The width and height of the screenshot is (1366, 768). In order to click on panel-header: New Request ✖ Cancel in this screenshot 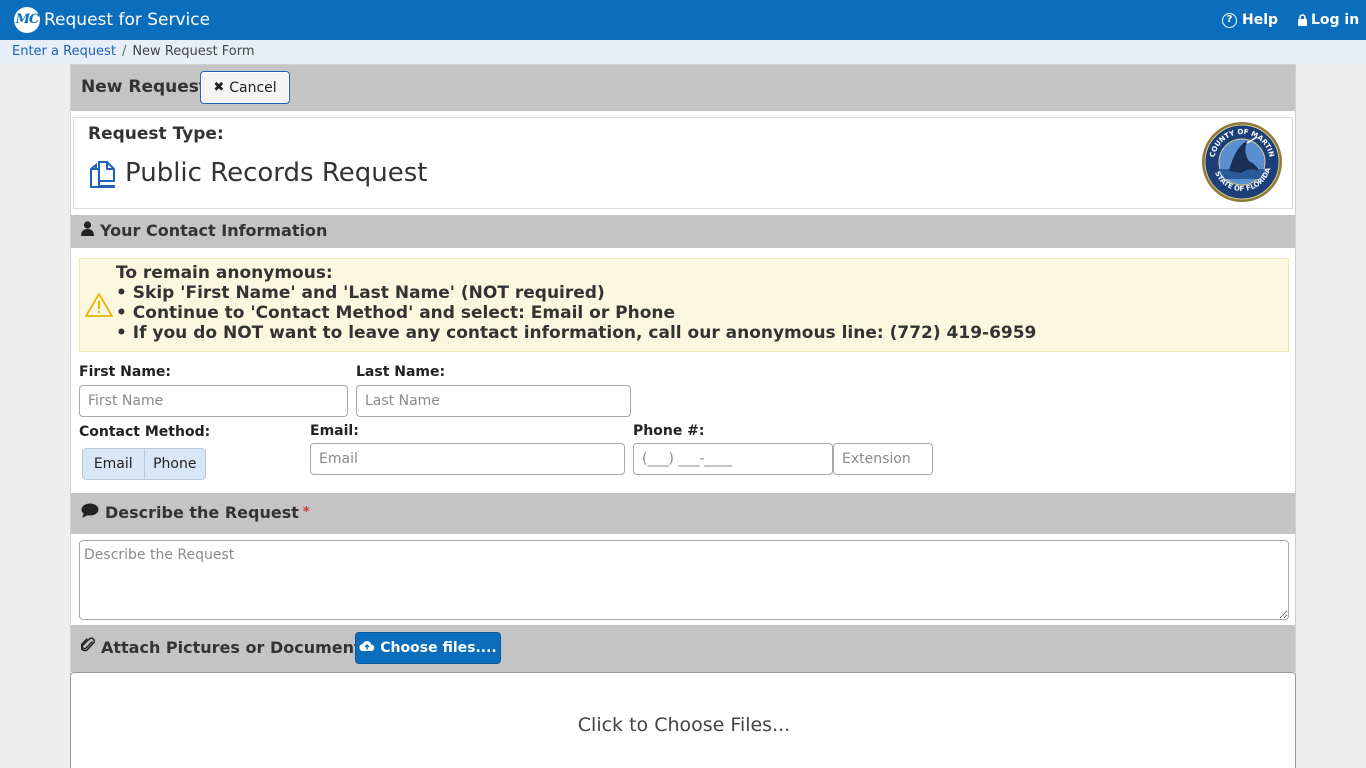, I will do `click(683, 88)`.